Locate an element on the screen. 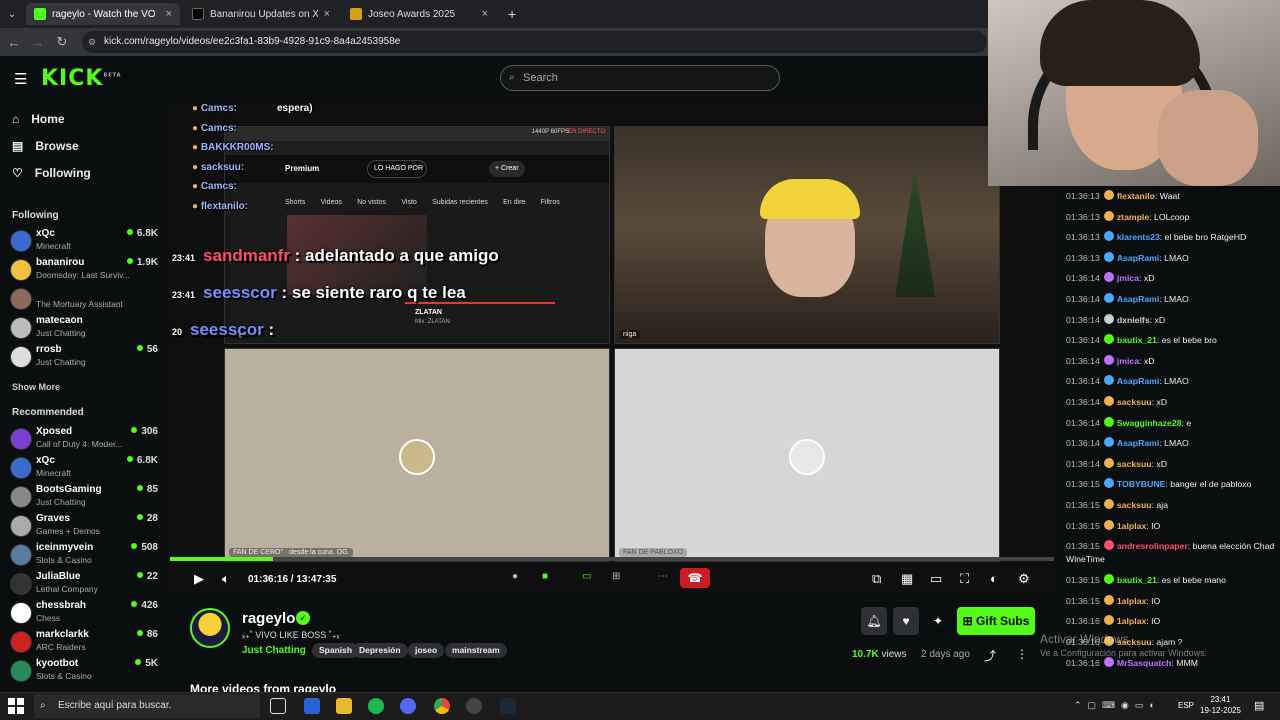 The image size is (1280, 720). taskbar-search: ⌕ Escribe aquí para buscar. is located at coordinates (147, 706).